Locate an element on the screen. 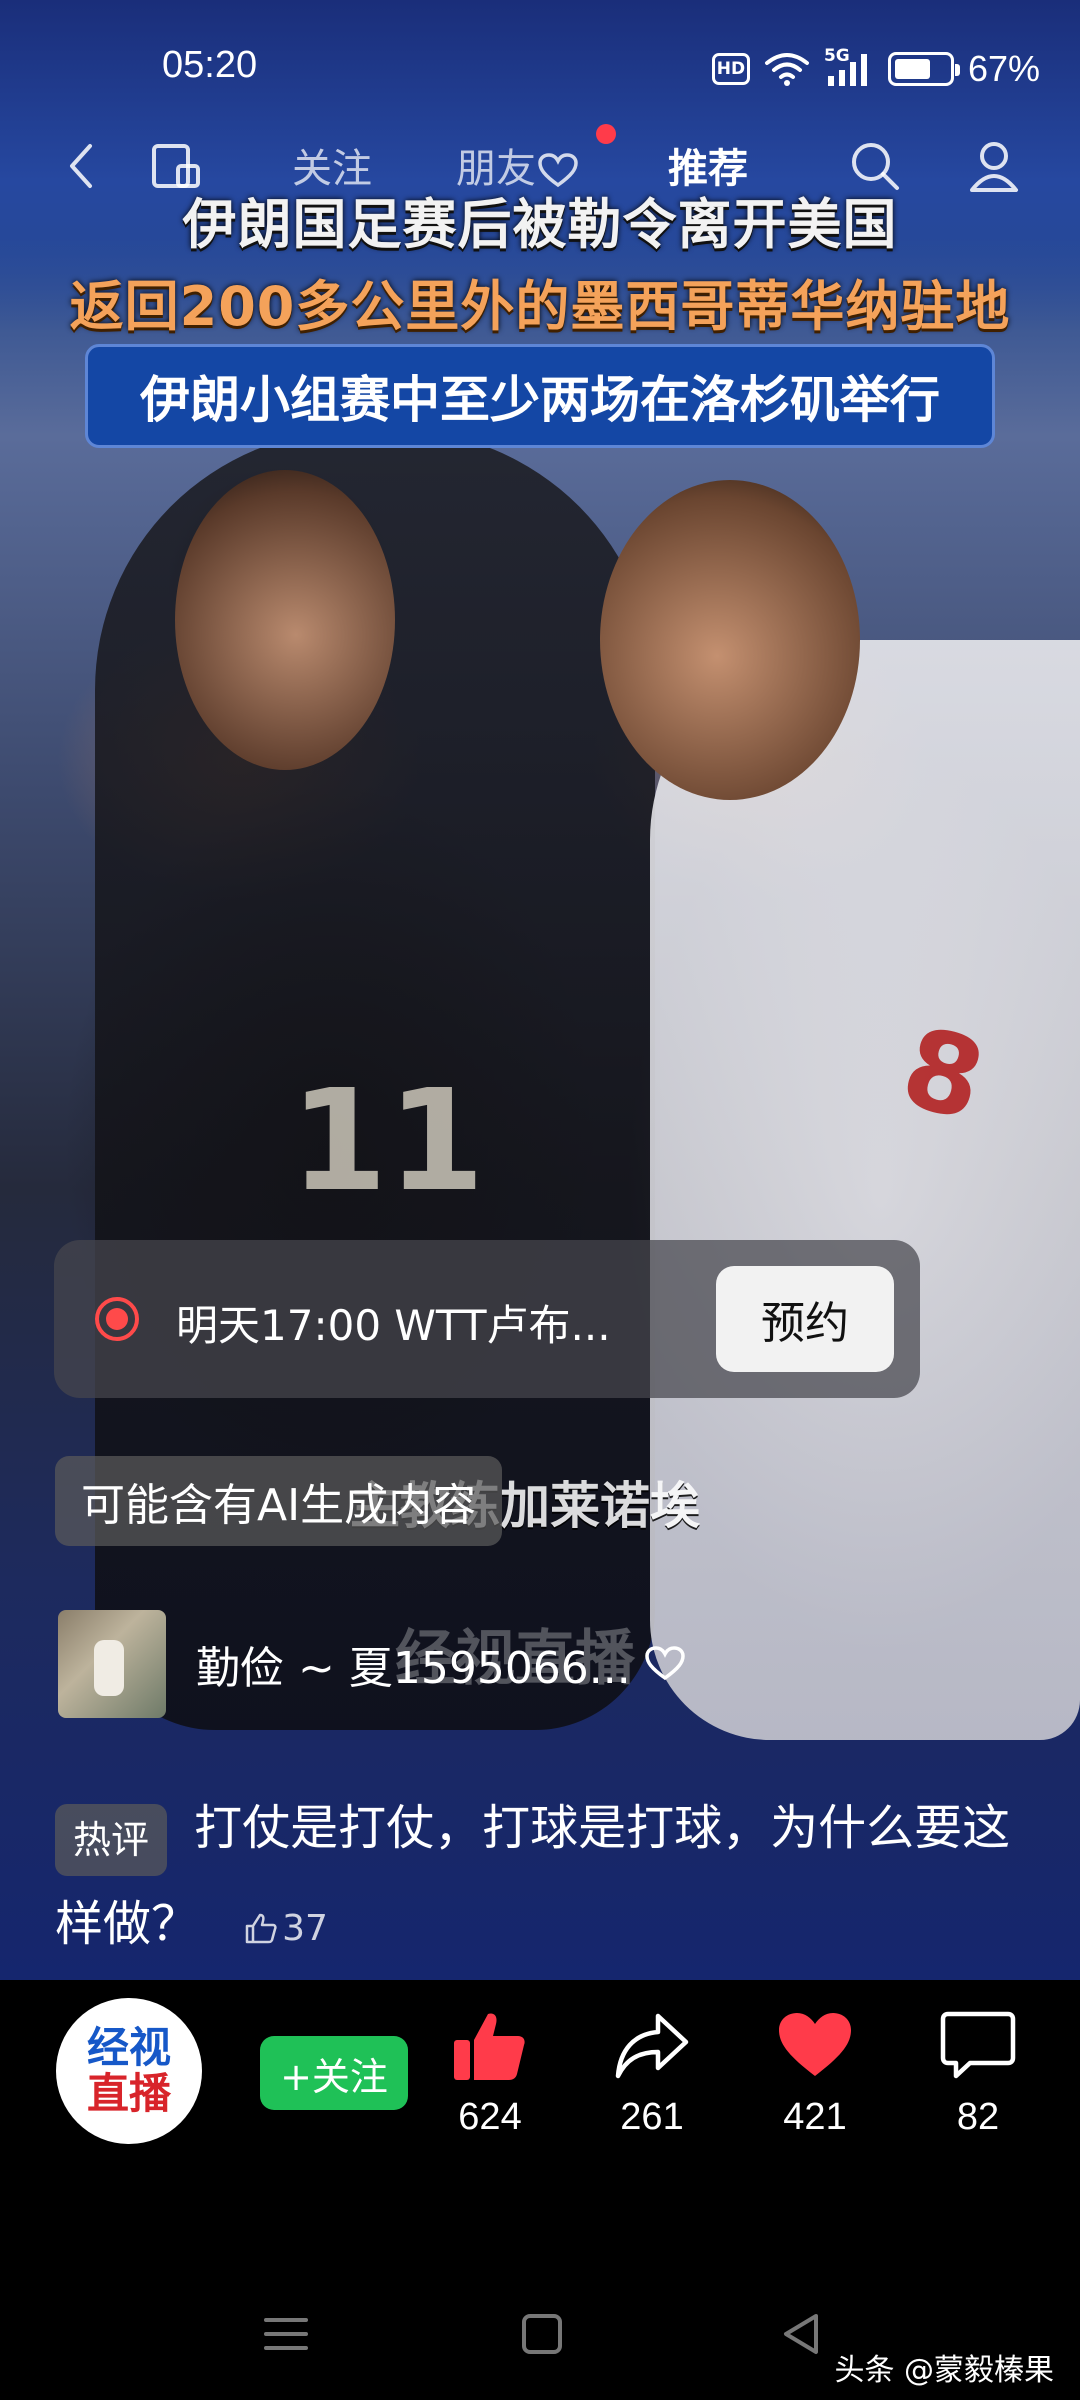 This screenshot has width=1080, height=2400. live-reserve-card: 明天17:00 WTT卢布... 预约 is located at coordinates (487, 1319).